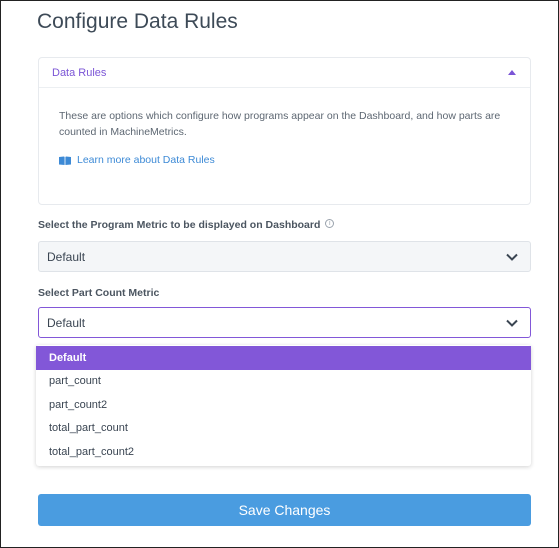 The height and width of the screenshot is (548, 559). I want to click on dropdown-option-part-count: part_count, so click(283, 382).